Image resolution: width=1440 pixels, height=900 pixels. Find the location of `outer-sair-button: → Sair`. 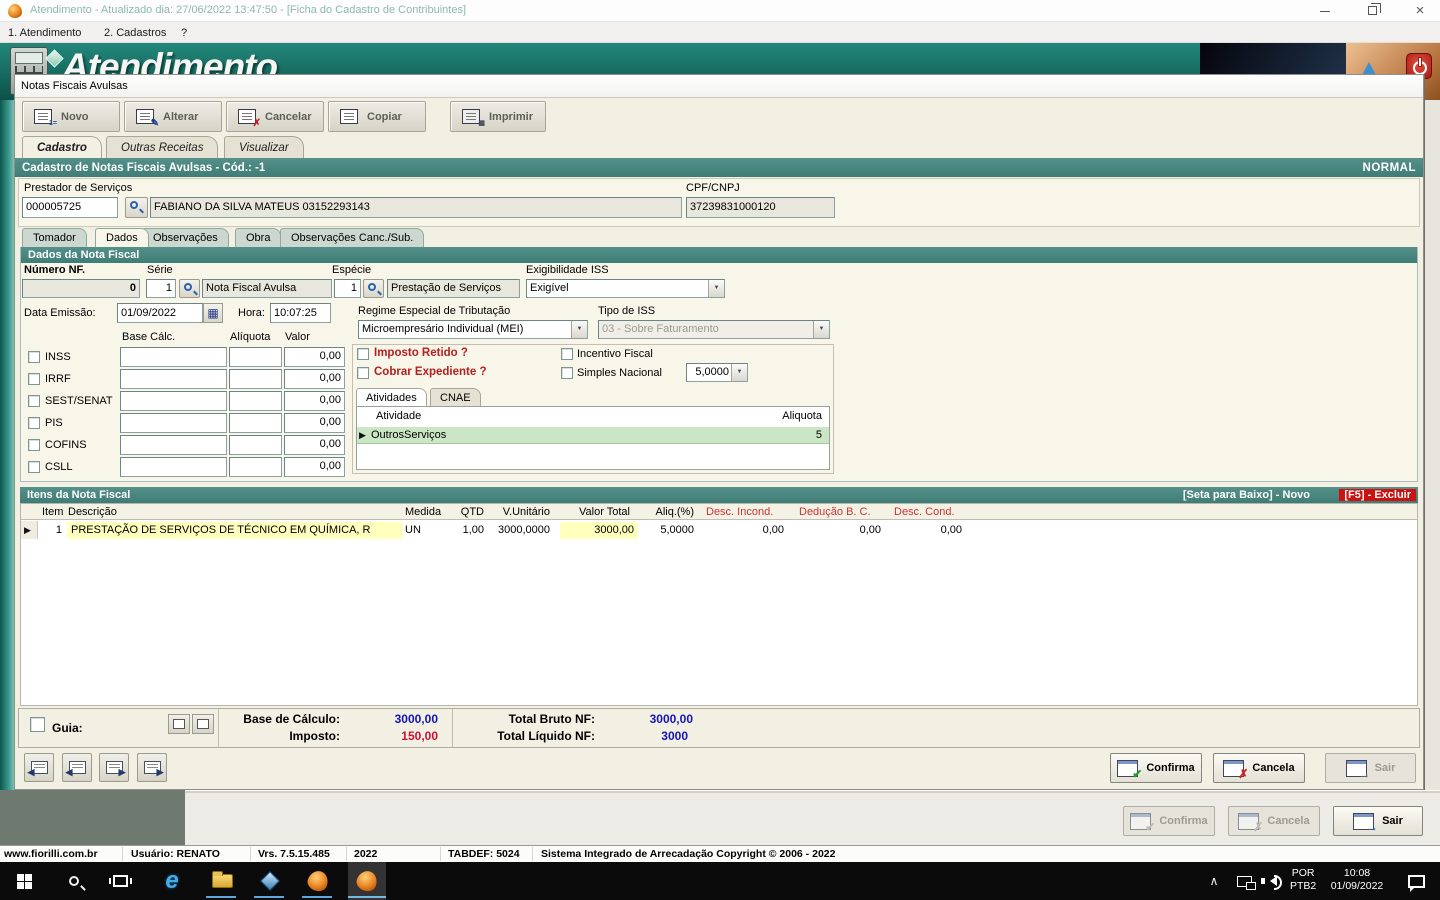

outer-sair-button: → Sair is located at coordinates (1378, 821).